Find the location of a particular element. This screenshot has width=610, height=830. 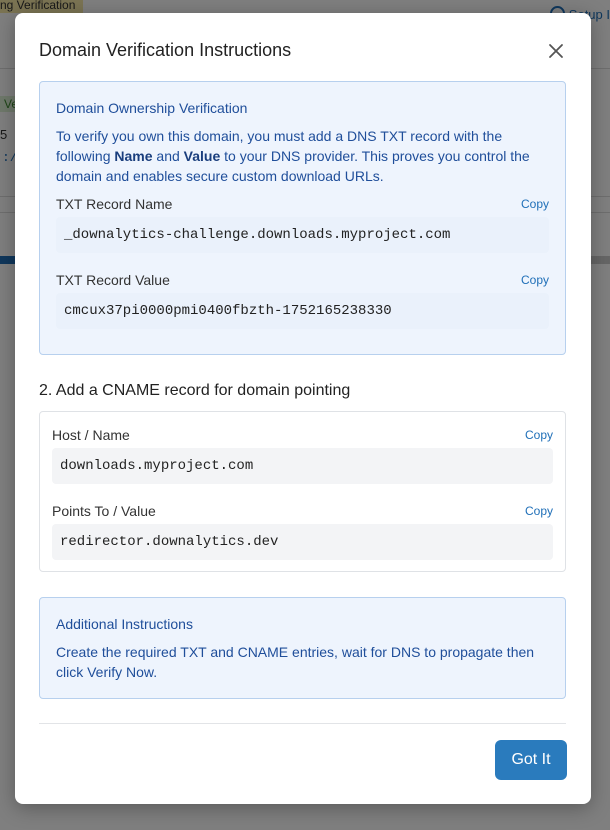

close-icon is located at coordinates (556, 51).